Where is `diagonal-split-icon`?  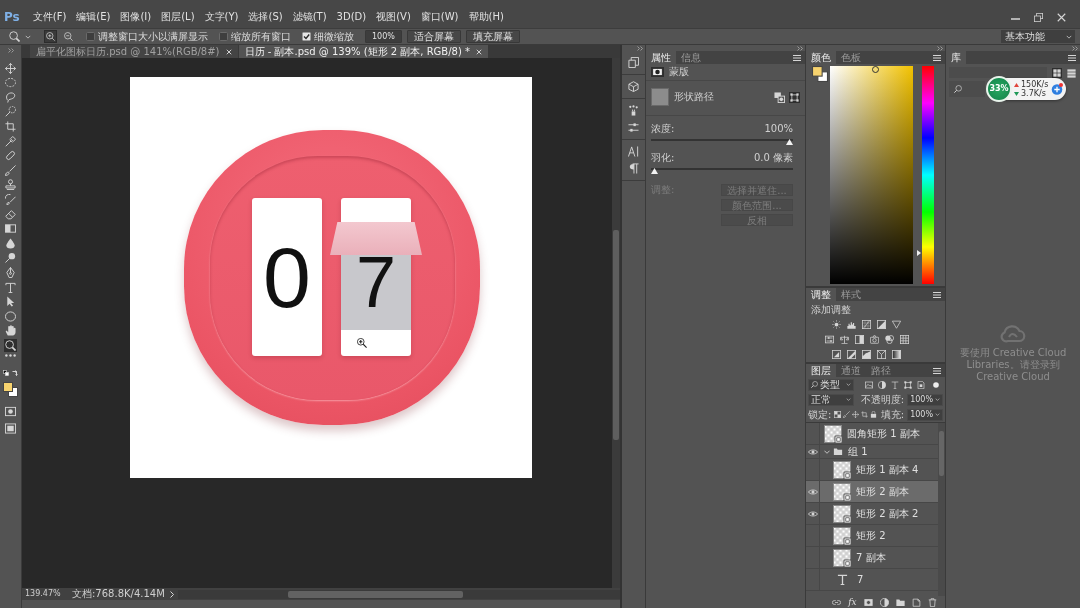 diagonal-split-icon is located at coordinates (881, 324).